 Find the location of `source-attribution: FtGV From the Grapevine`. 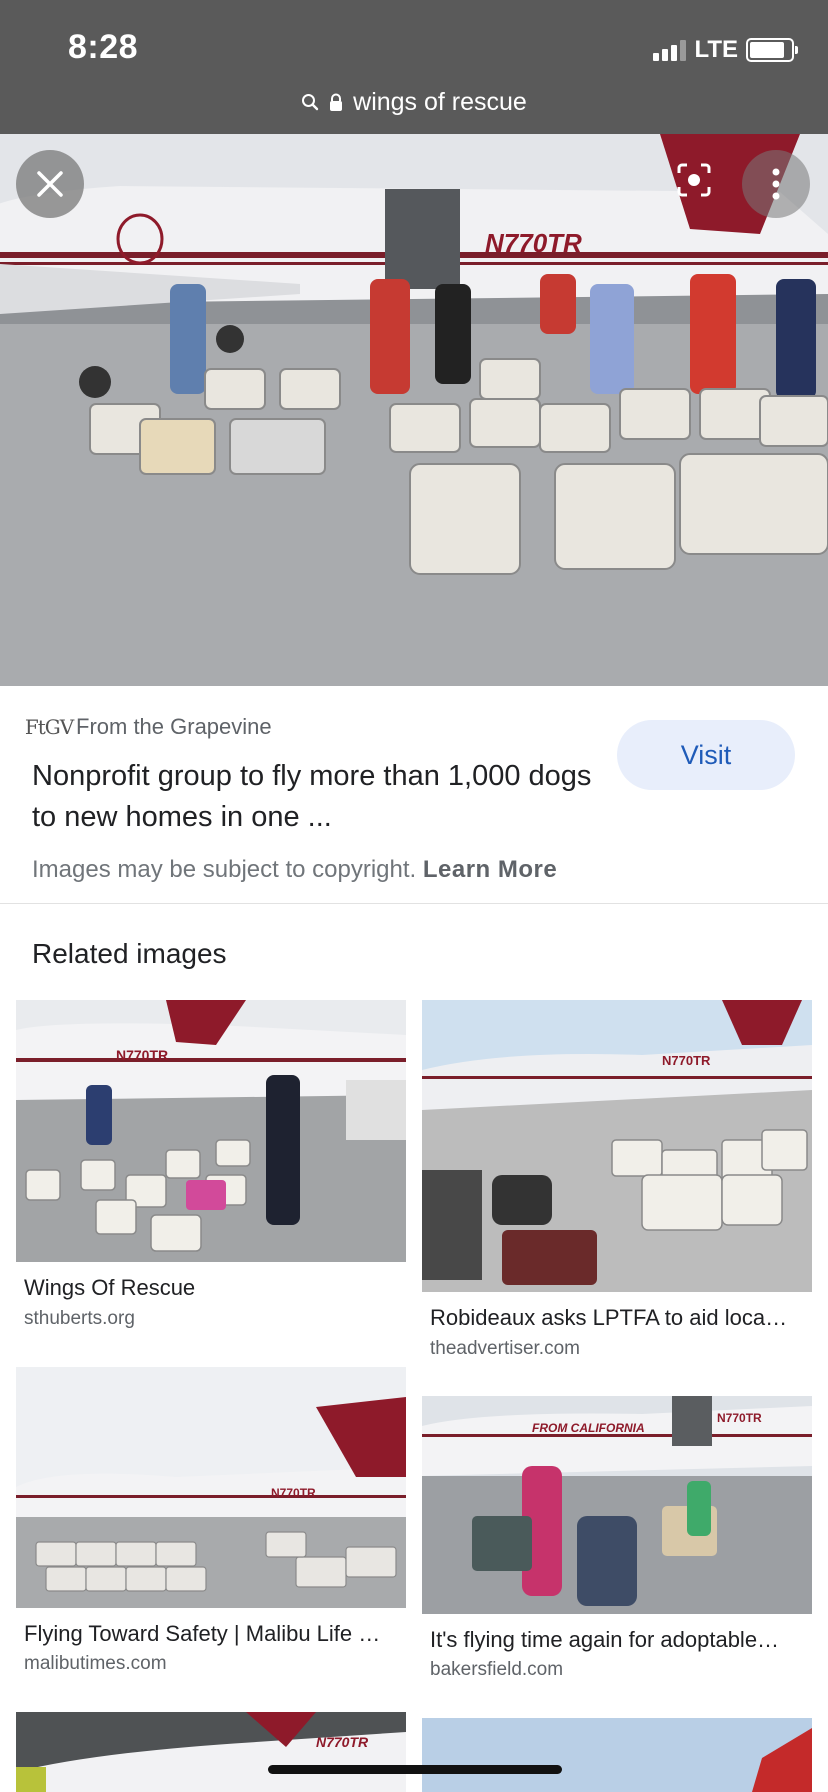

source-attribution: FtGV From the Grapevine is located at coordinates (148, 727).